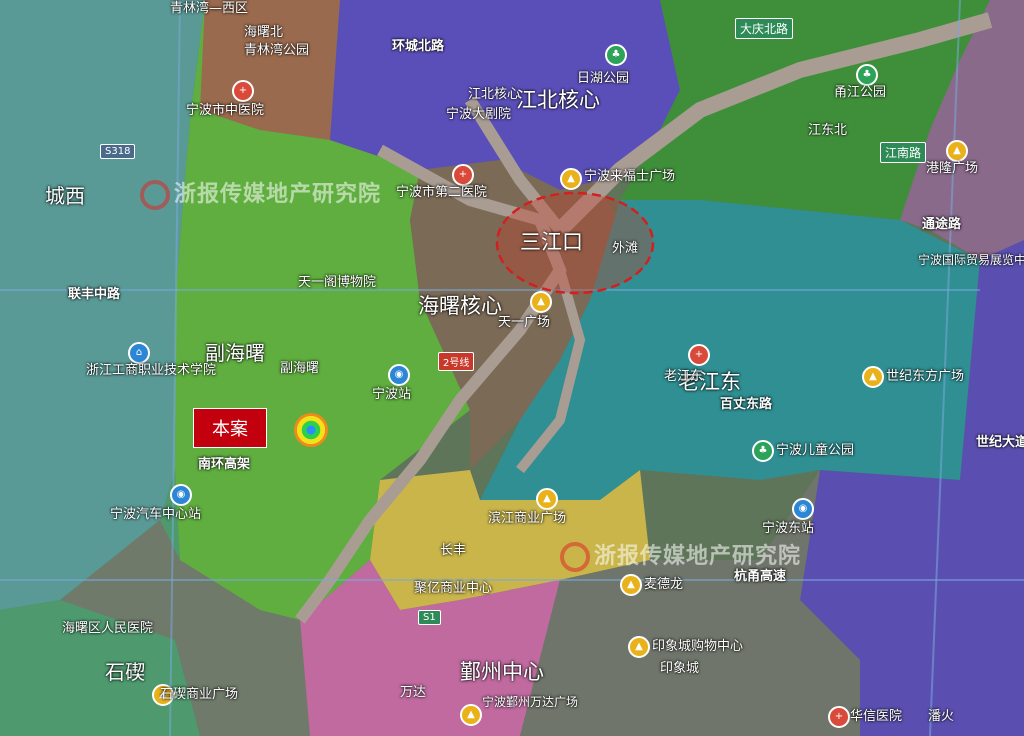 This screenshot has height=736, width=1024. I want to click on poi-ningbo-grand-theatre: 宁波大剧院, so click(479, 114).